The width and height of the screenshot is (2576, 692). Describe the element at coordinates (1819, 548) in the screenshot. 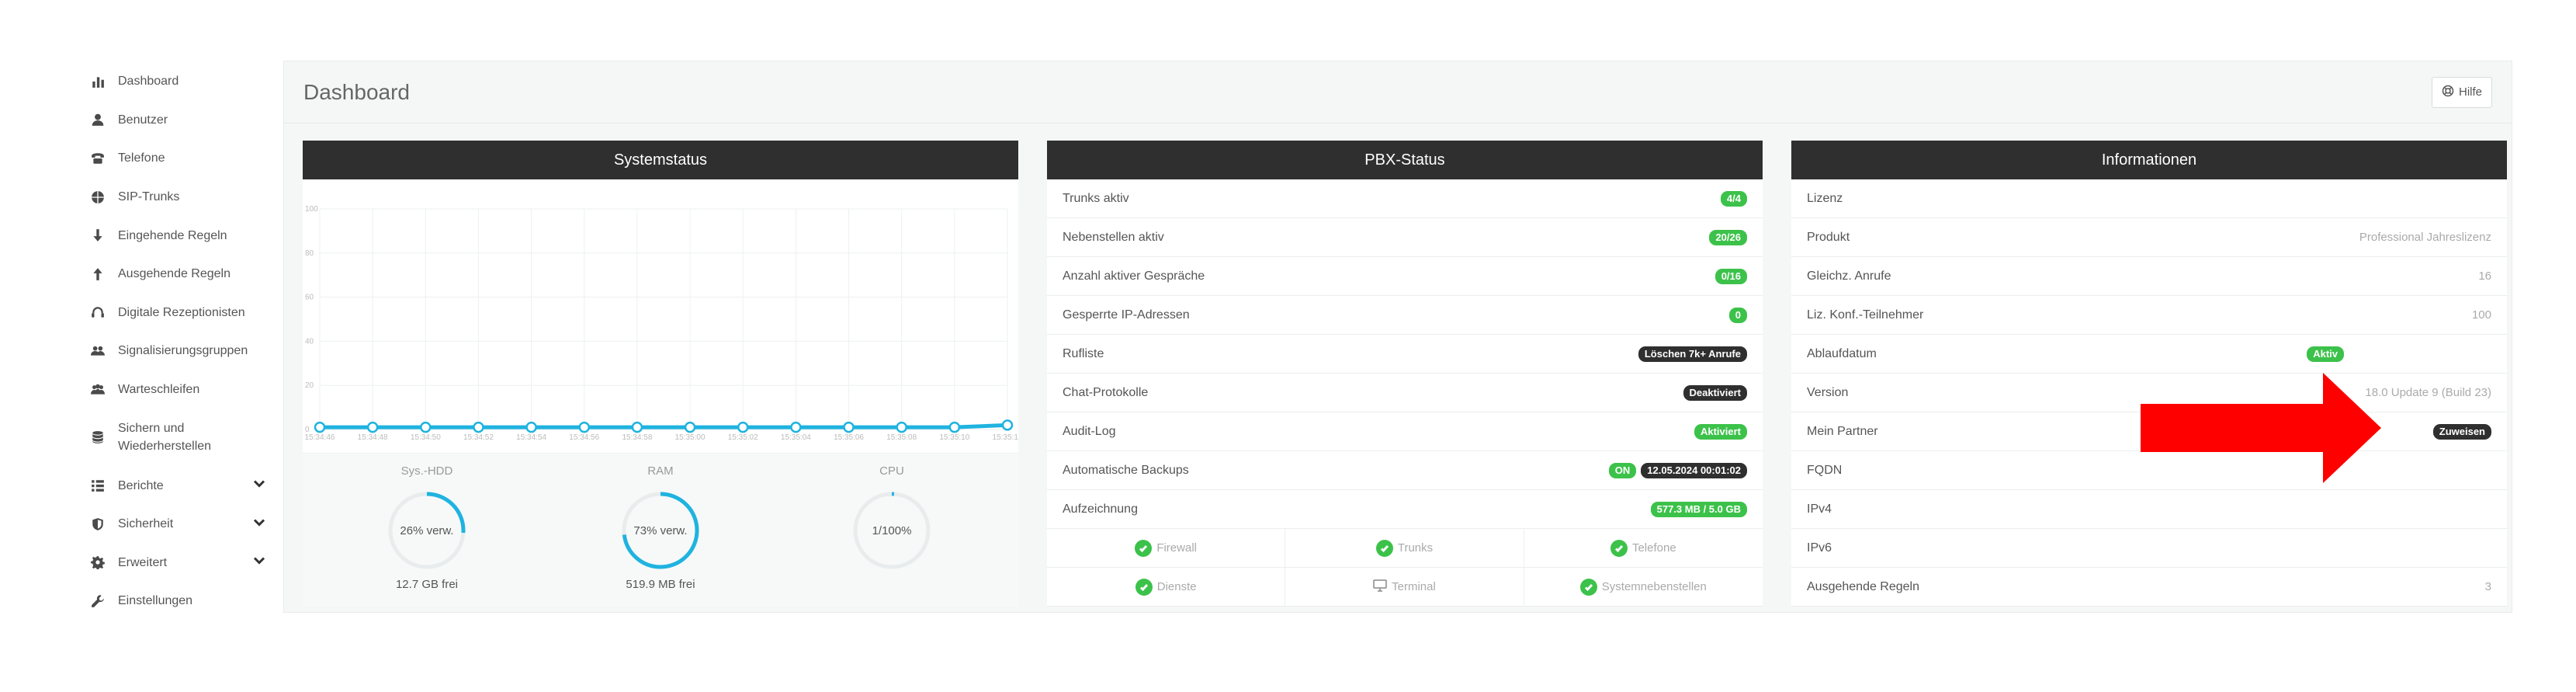

I see `info-row-label: IPv6` at that location.